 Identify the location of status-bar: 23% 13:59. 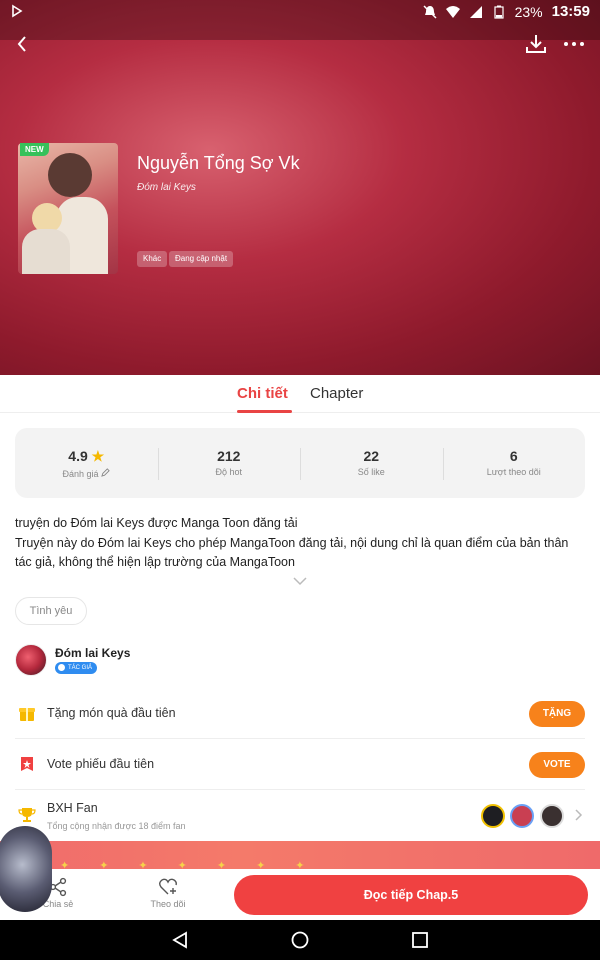
(300, 12).